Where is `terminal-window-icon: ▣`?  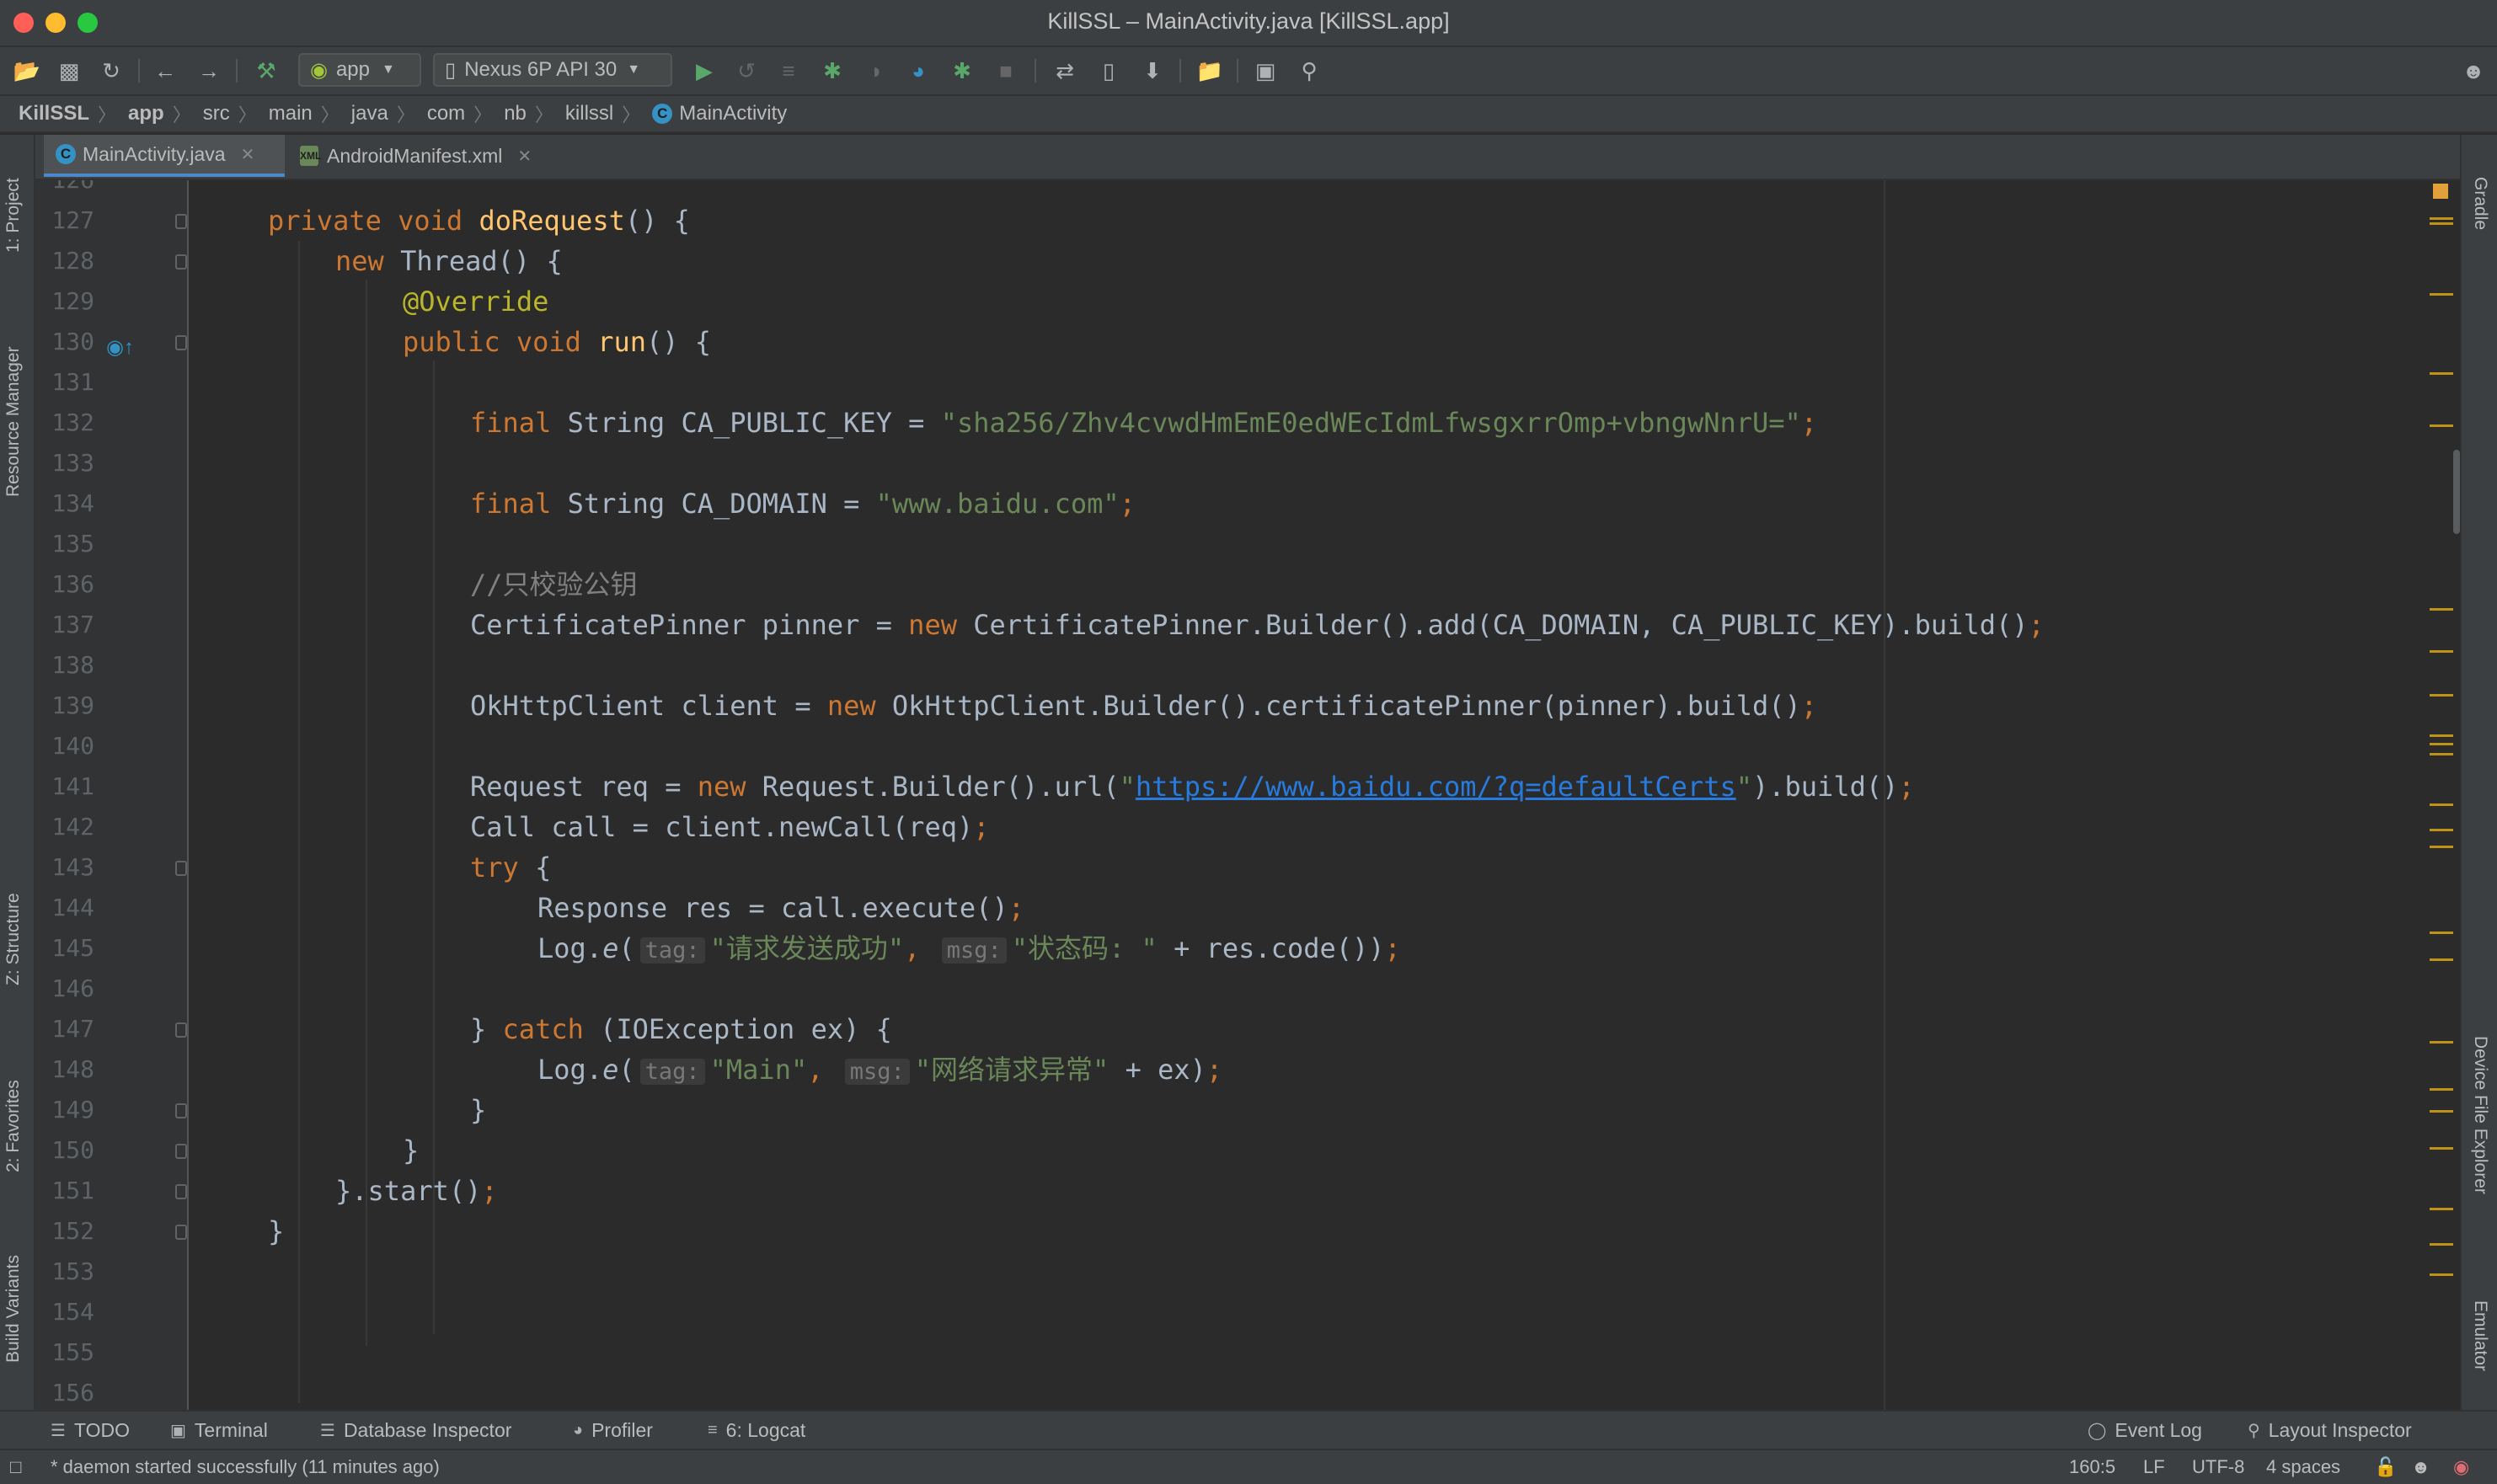 terminal-window-icon: ▣ is located at coordinates (1265, 71).